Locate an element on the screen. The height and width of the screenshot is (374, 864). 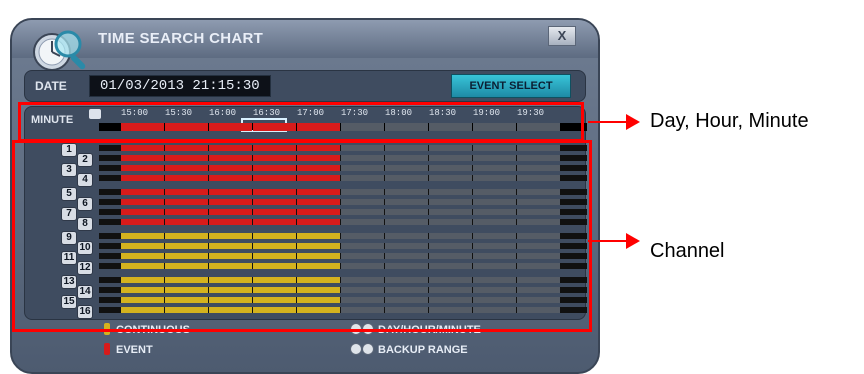
date-field: 01/03/2013 21:15:30 is located at coordinates (180, 86).